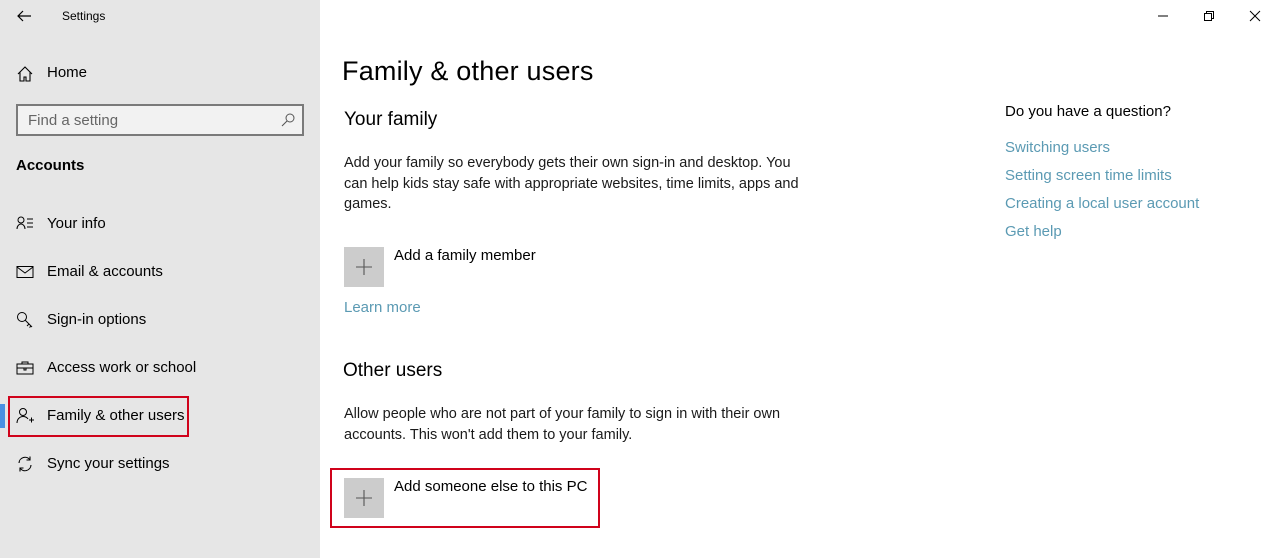 Image resolution: width=1278 pixels, height=558 pixels. What do you see at coordinates (25, 464) in the screenshot?
I see `sync-icon` at bounding box center [25, 464].